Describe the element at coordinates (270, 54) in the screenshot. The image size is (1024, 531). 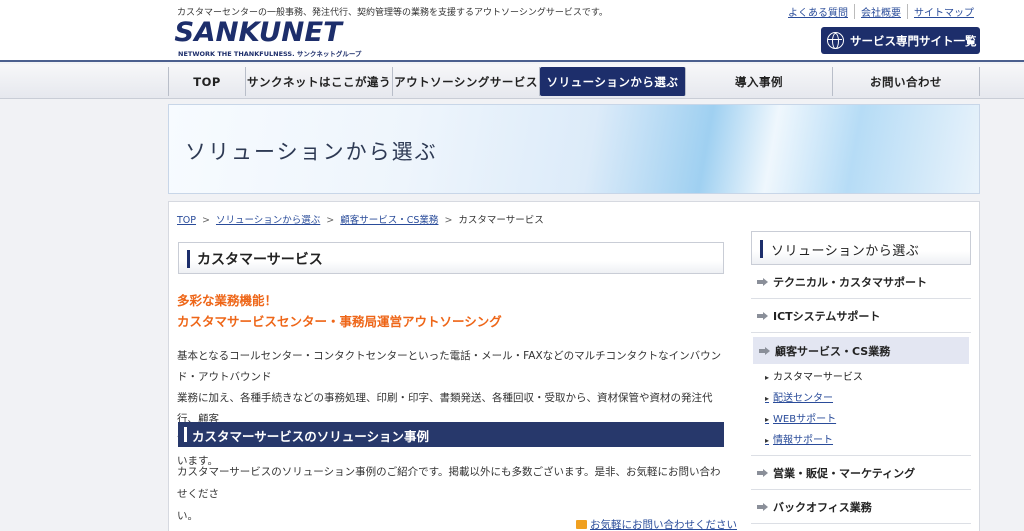
I see `logo-subtitle: NETWORK THE THANKFULNESS. サンクネットグループ` at that location.